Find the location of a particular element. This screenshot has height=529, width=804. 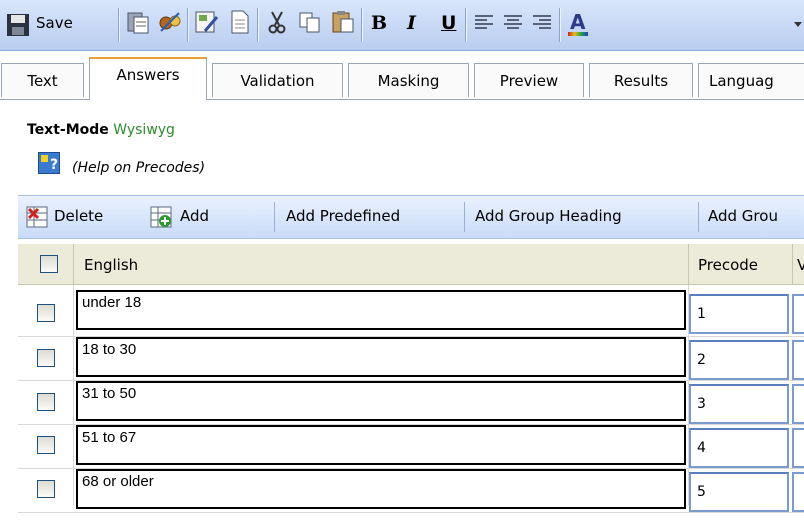

add-predefined-button: Add Predefined is located at coordinates (343, 216).